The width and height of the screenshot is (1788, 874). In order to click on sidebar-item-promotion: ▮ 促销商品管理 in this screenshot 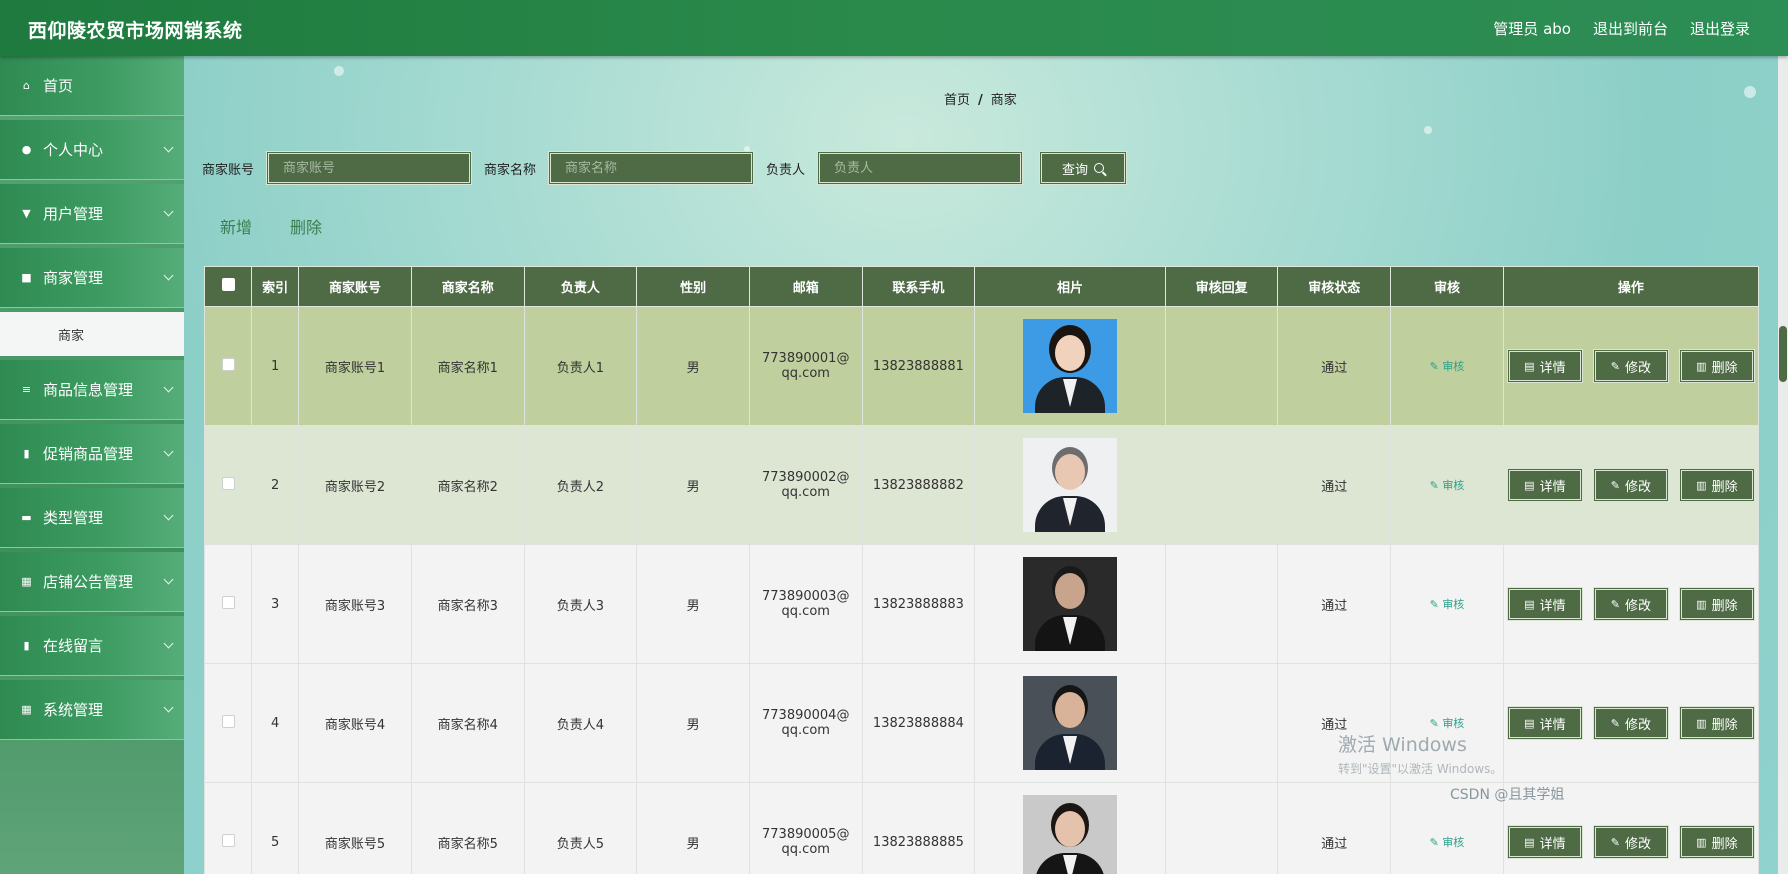, I will do `click(92, 454)`.